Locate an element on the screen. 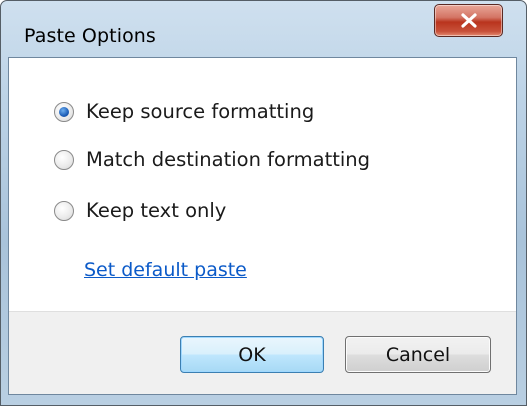 The height and width of the screenshot is (406, 527). option-label: Match destination formatting is located at coordinates (228, 159).